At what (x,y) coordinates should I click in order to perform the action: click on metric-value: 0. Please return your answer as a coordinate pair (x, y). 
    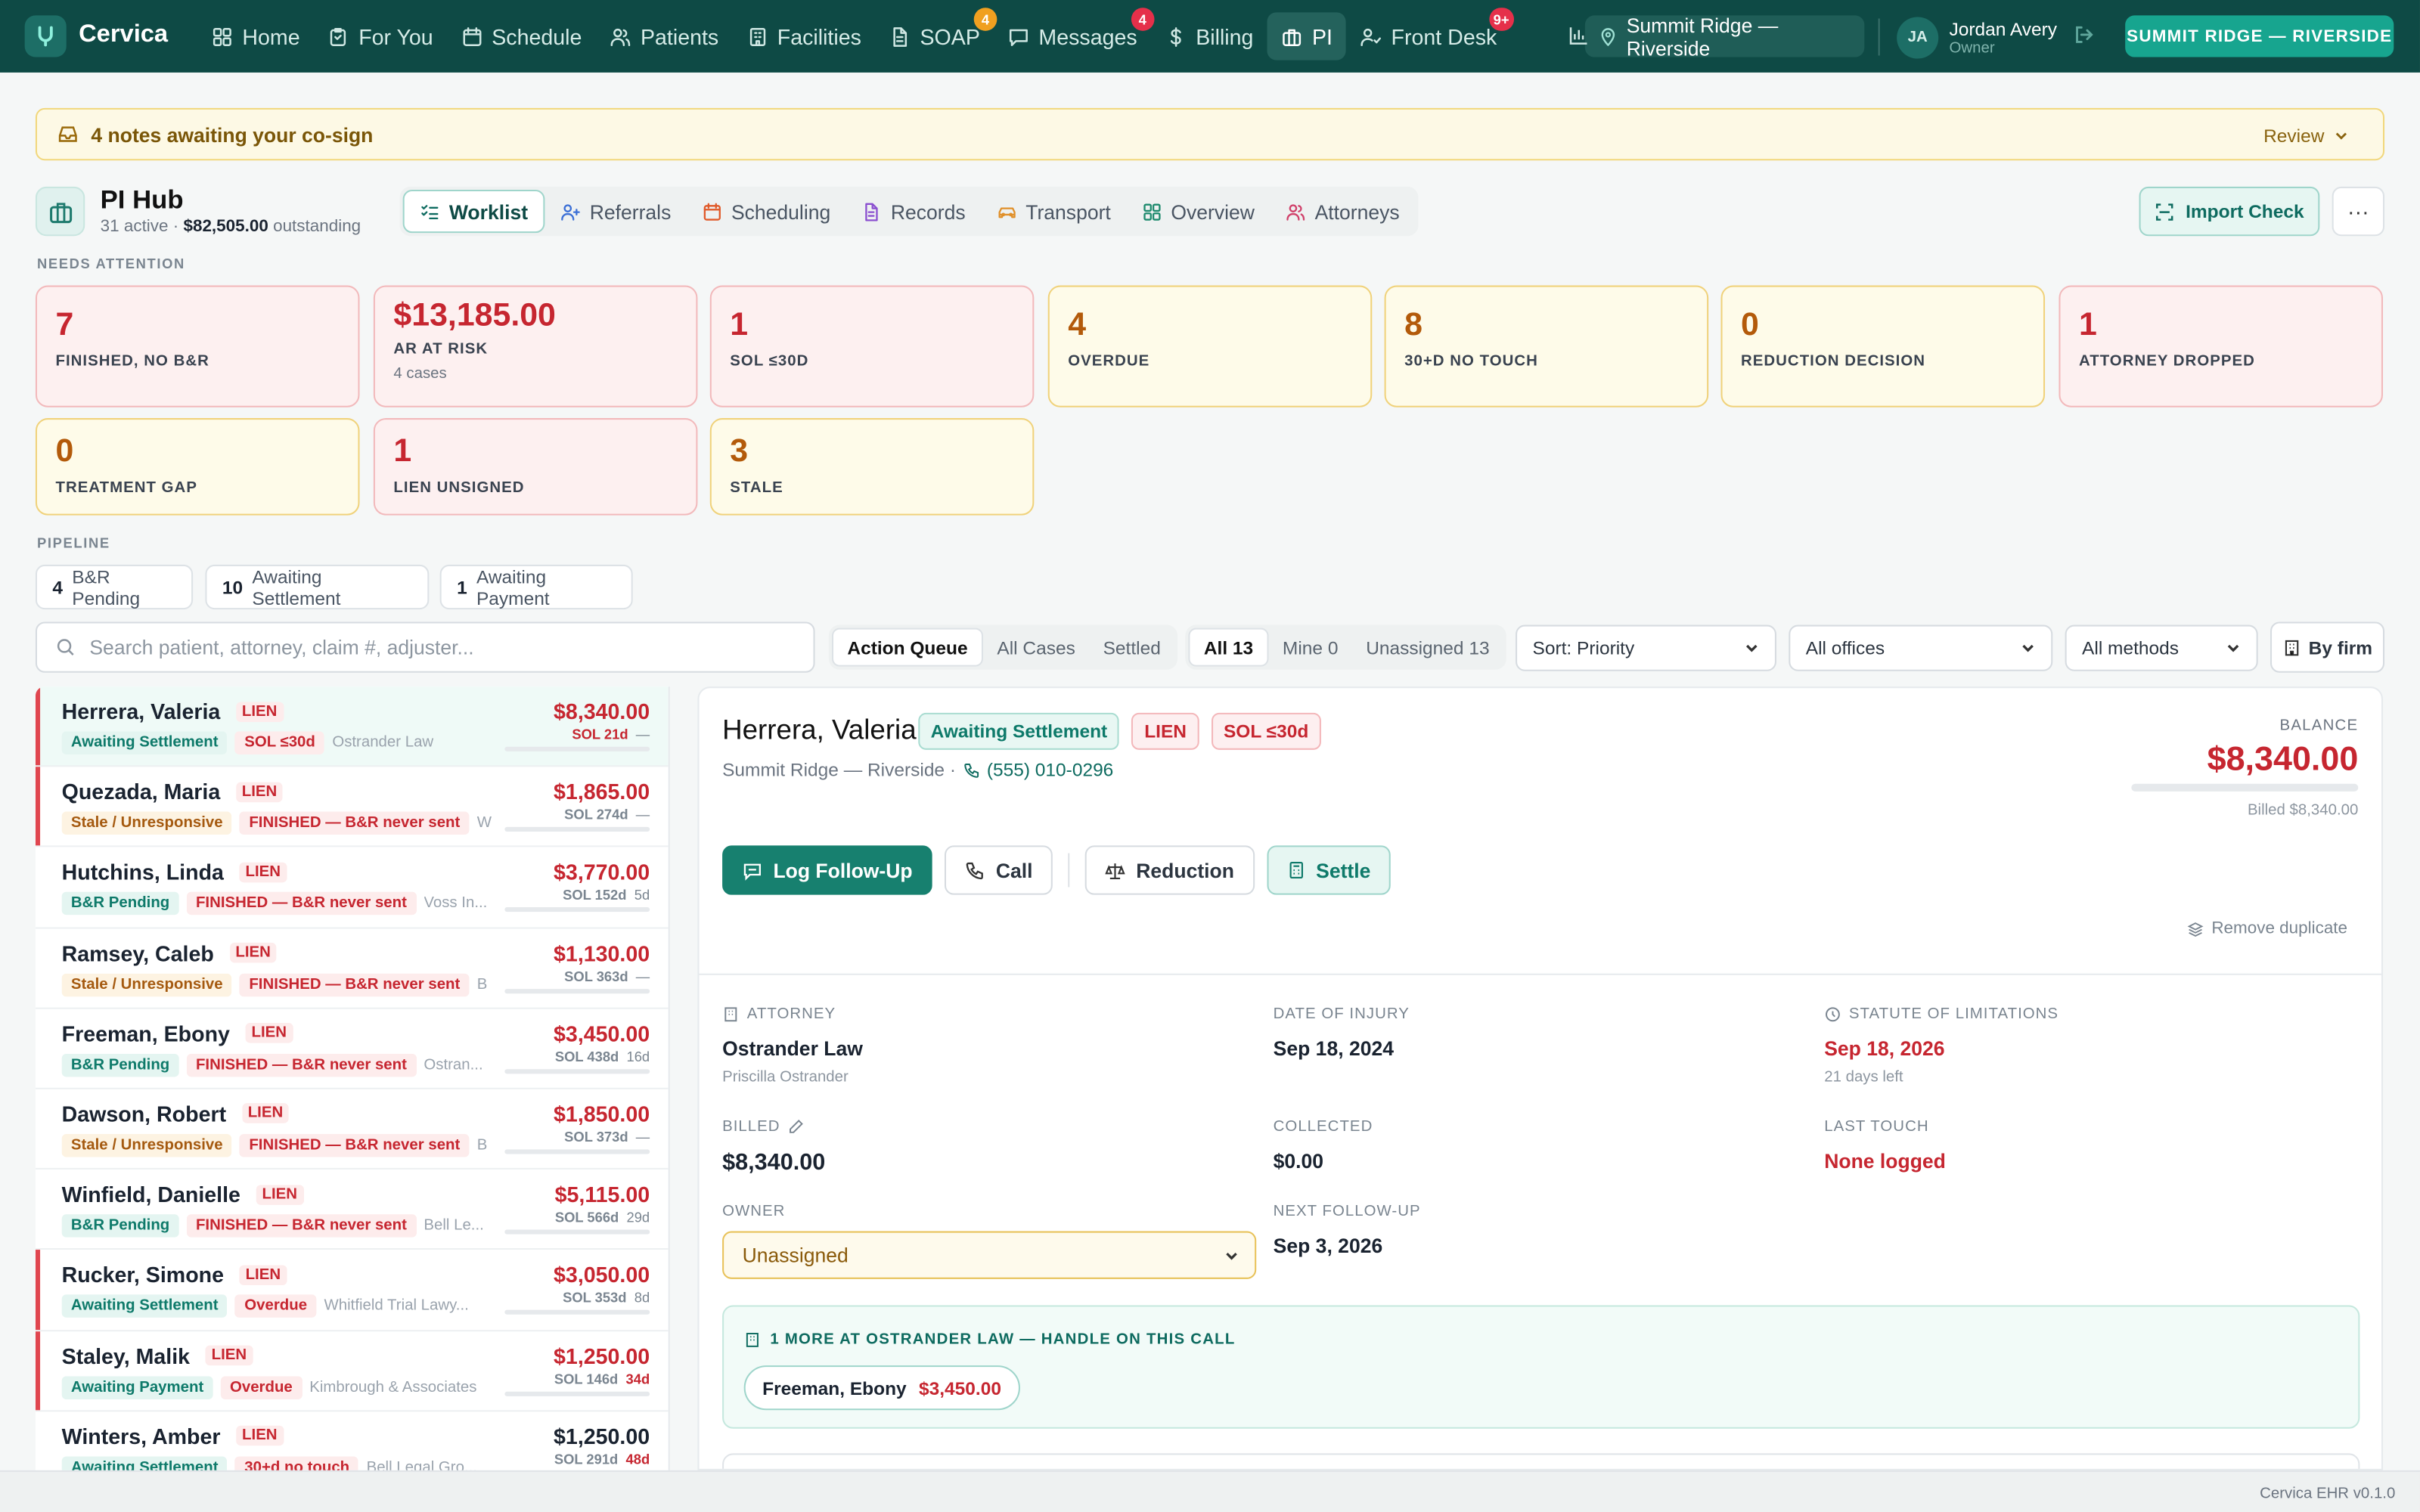
    Looking at the image, I should click on (1750, 325).